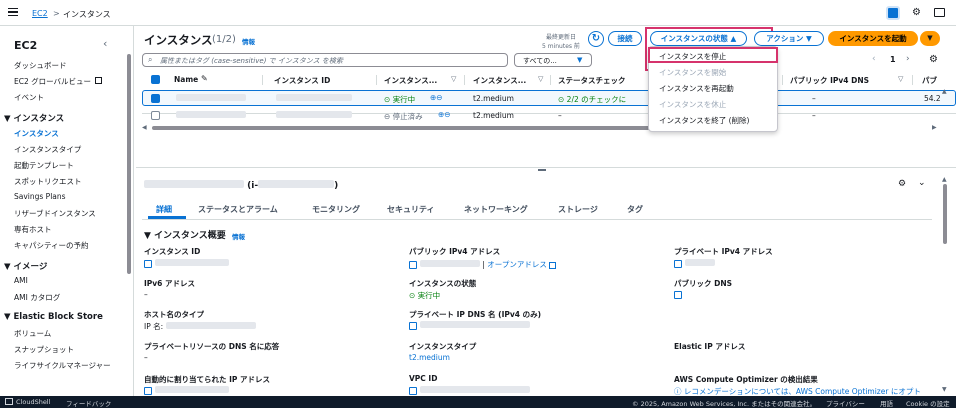 The height and width of the screenshot is (408, 956). Describe the element at coordinates (52, 81) in the screenshot. I see `sidebar-item-global-view: EC2 グローバルビュー` at that location.